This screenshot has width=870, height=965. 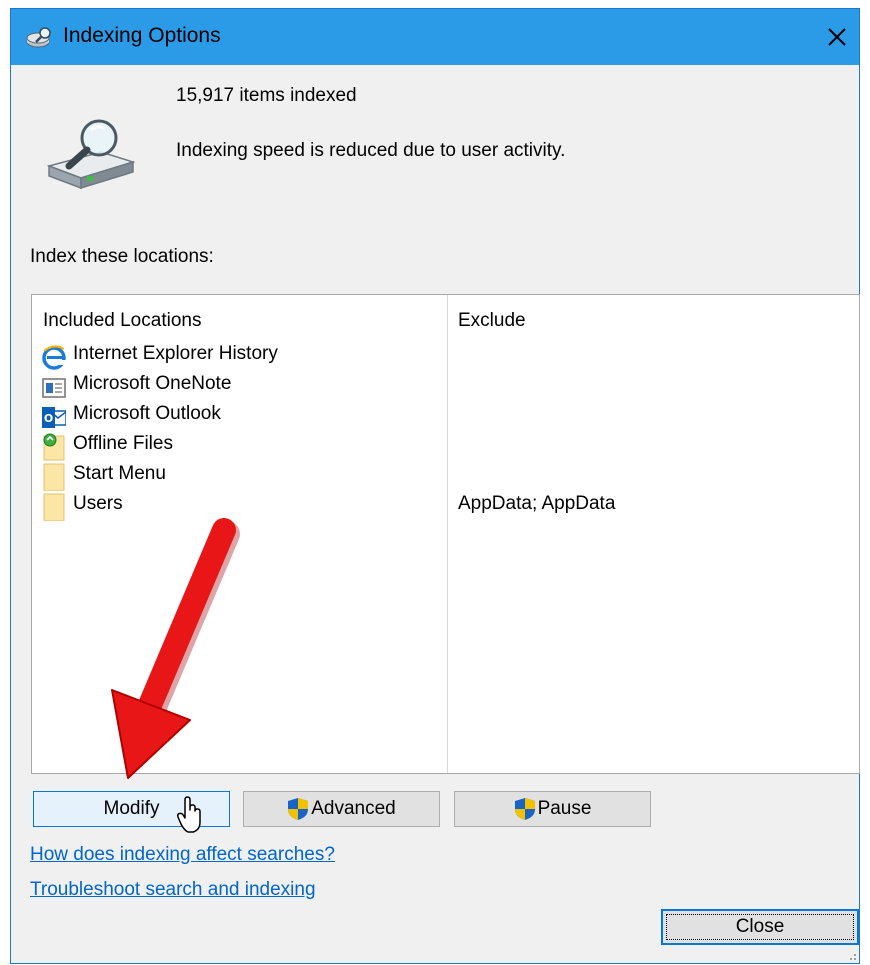 What do you see at coordinates (122, 256) in the screenshot?
I see `index-locations-label: Index these locations:` at bounding box center [122, 256].